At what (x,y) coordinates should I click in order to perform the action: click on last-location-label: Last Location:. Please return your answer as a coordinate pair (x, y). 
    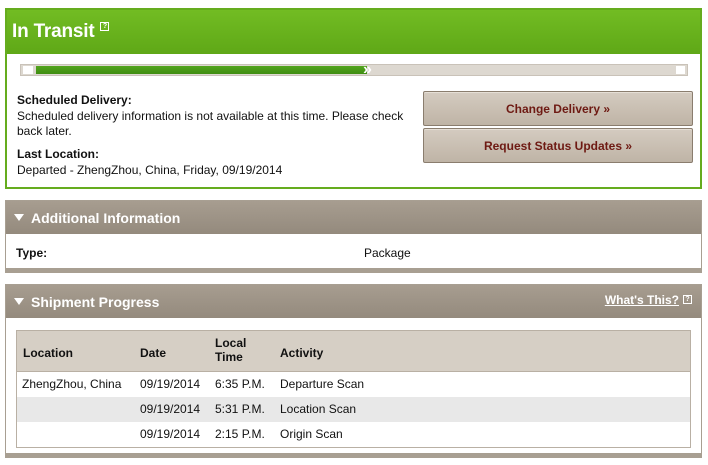
    Looking at the image, I should click on (58, 154).